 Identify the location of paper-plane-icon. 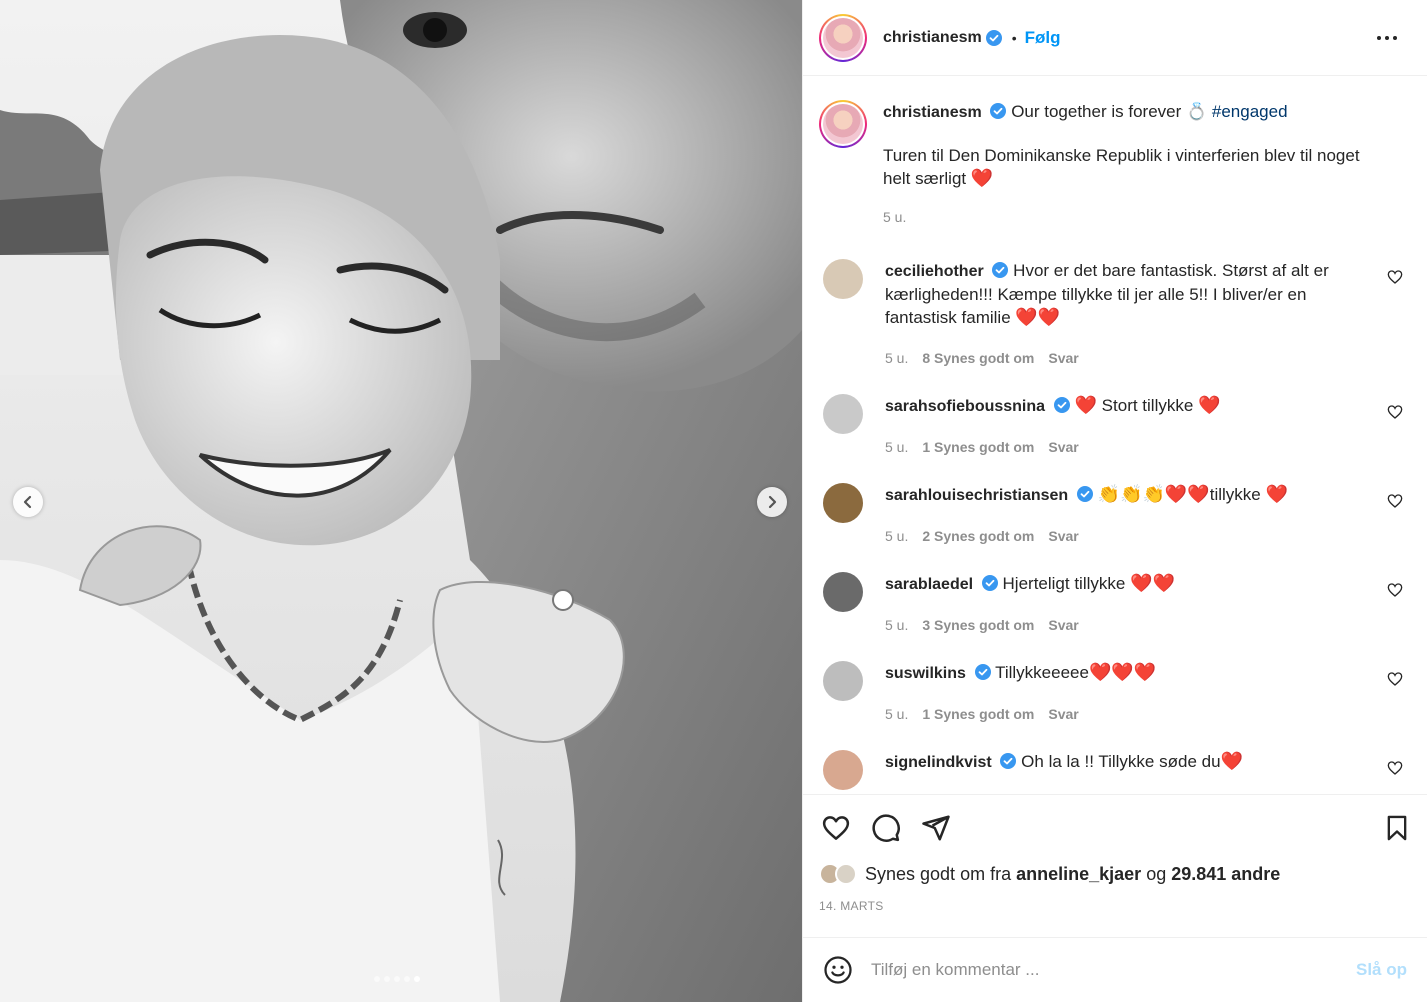
(936, 828).